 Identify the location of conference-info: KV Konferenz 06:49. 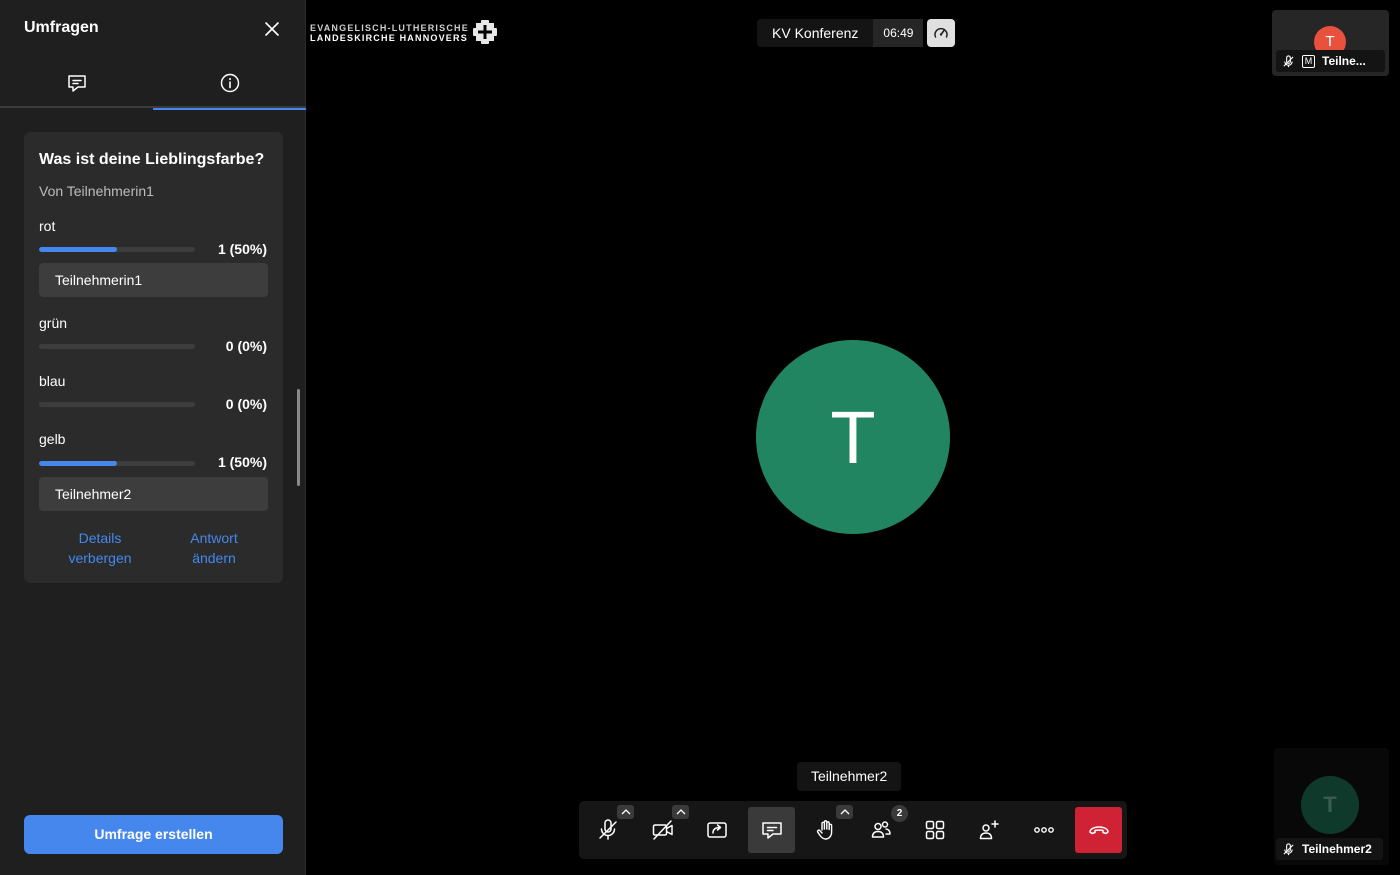
(856, 33).